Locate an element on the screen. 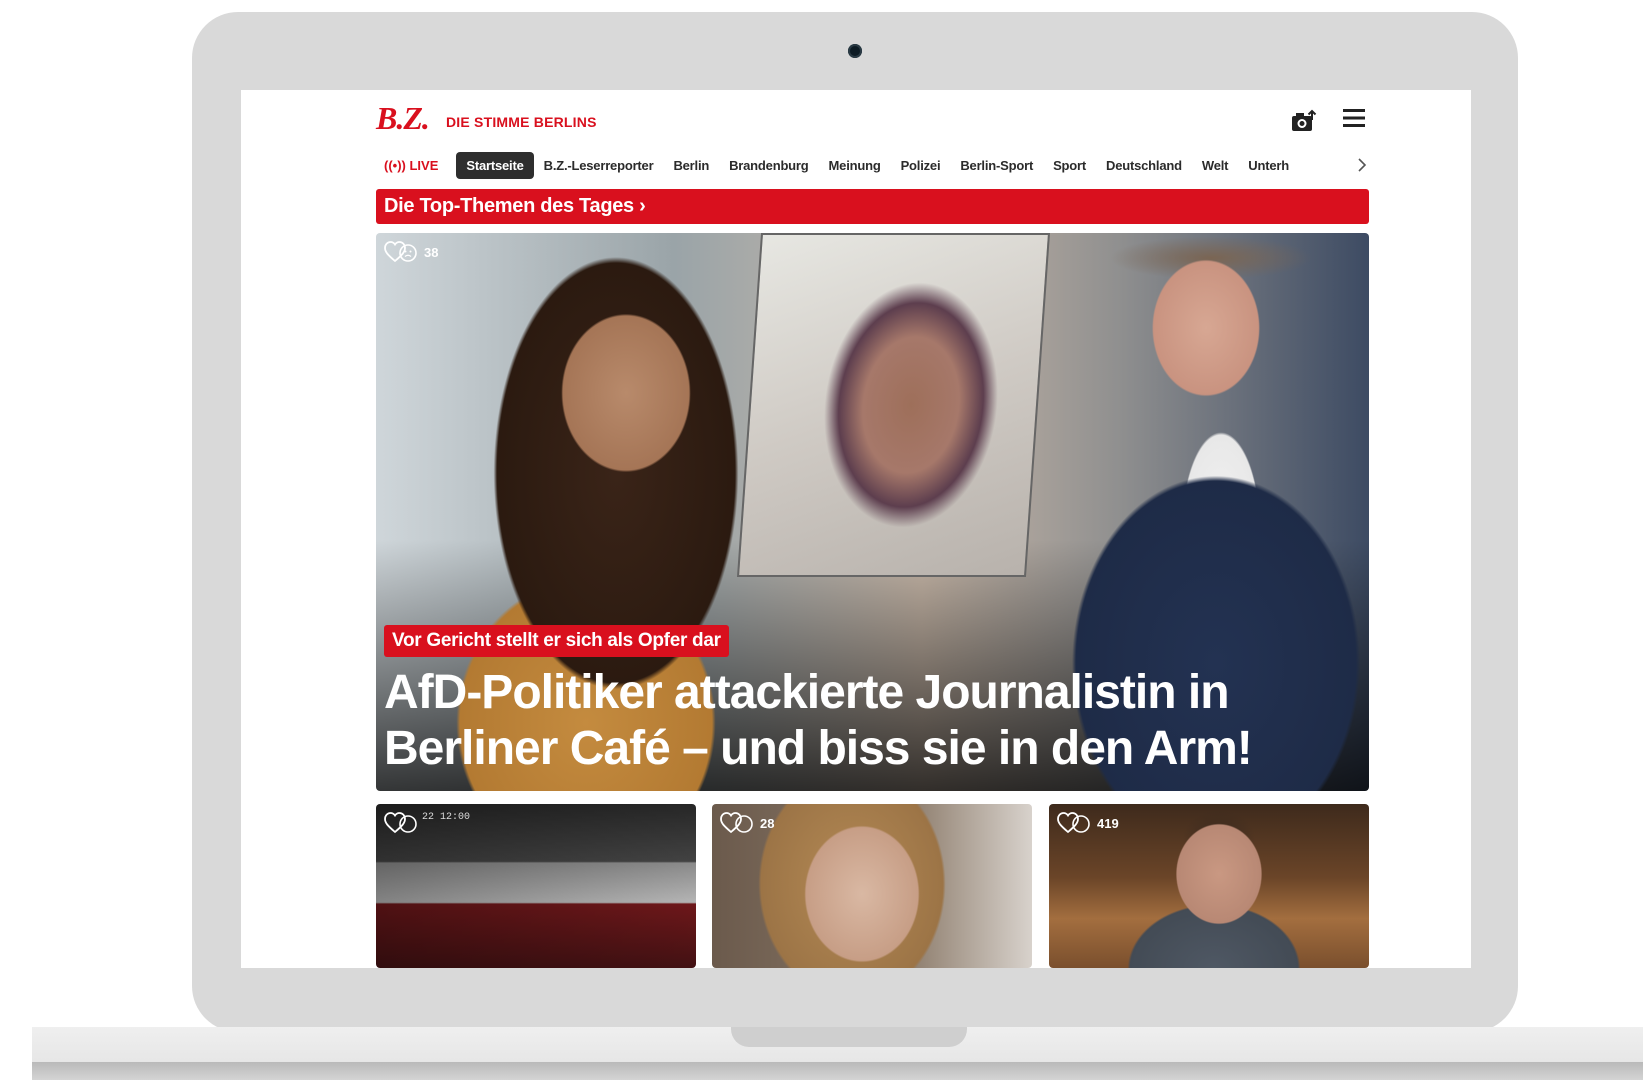  article-card-row: 22 12:00 28 419 is located at coordinates (872, 886).